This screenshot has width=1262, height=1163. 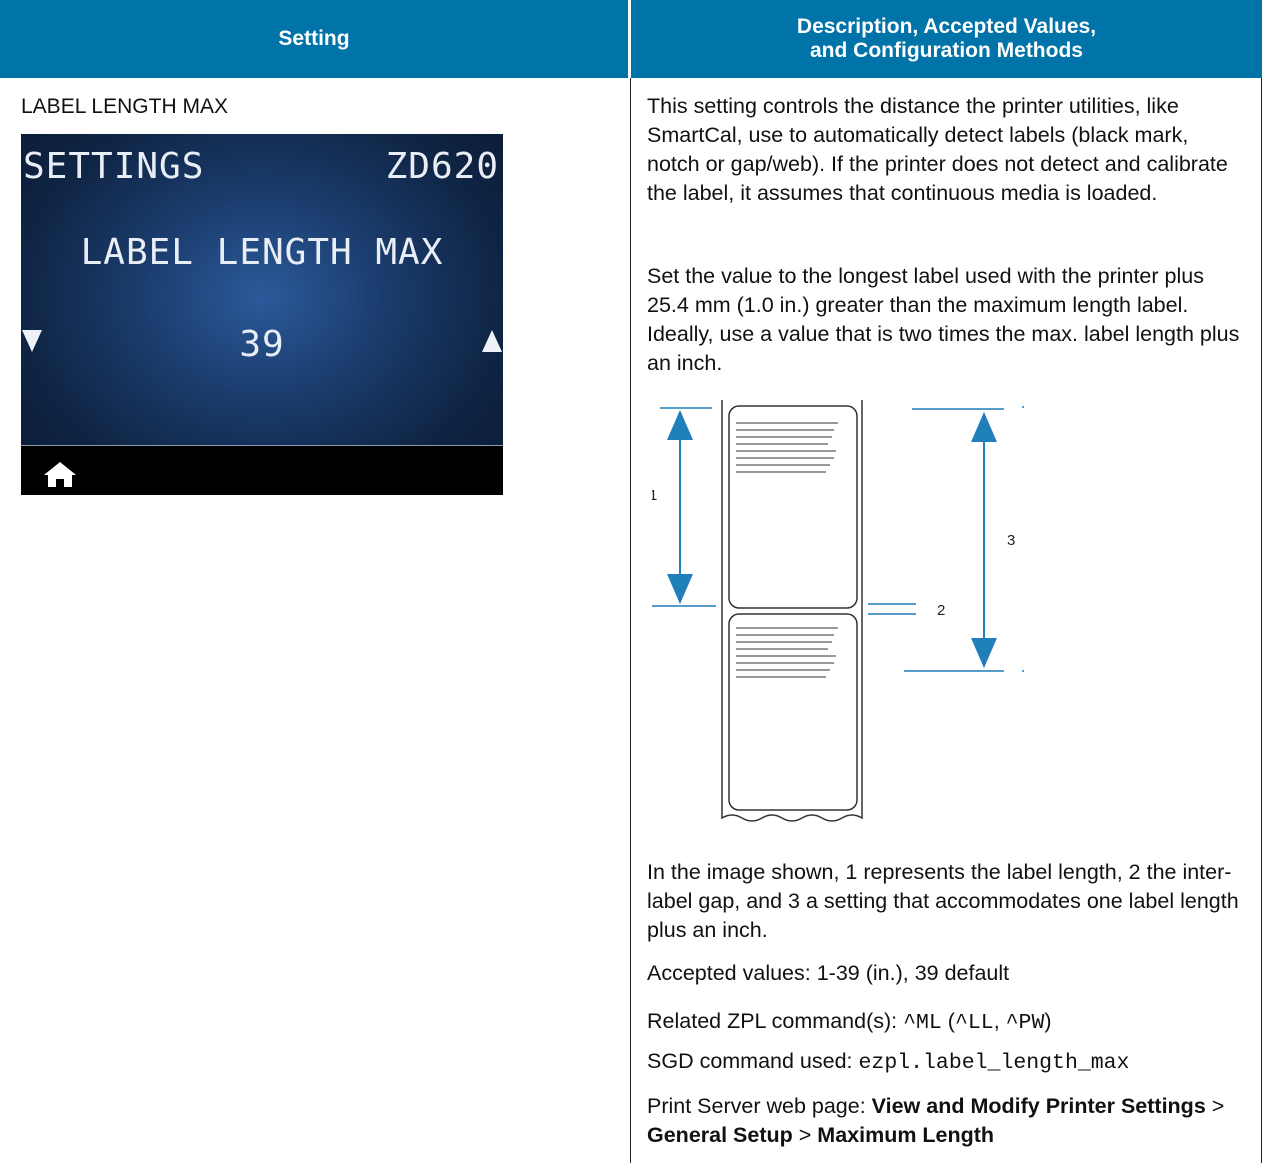 What do you see at coordinates (262, 470) in the screenshot?
I see `lcd-bottom-bar` at bounding box center [262, 470].